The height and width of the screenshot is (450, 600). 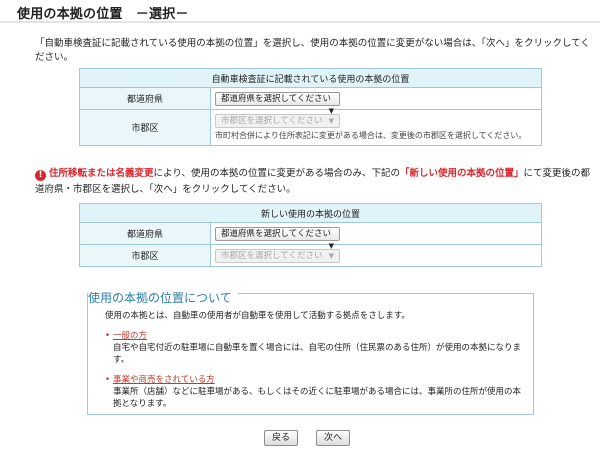 What do you see at coordinates (101, 173) in the screenshot?
I see `notice-emphasis-1: 住所移転または名義変更` at bounding box center [101, 173].